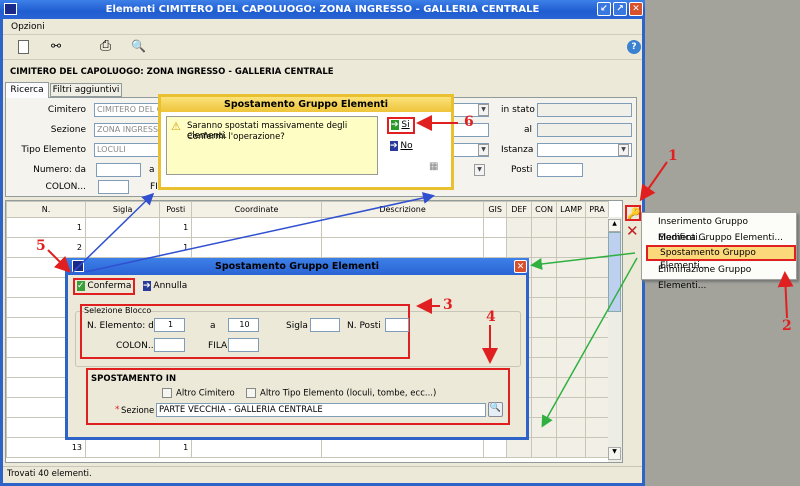 The width and height of the screenshot is (800, 486). What do you see at coordinates (402, 209) in the screenshot?
I see `col-header: Descrizione` at bounding box center [402, 209].